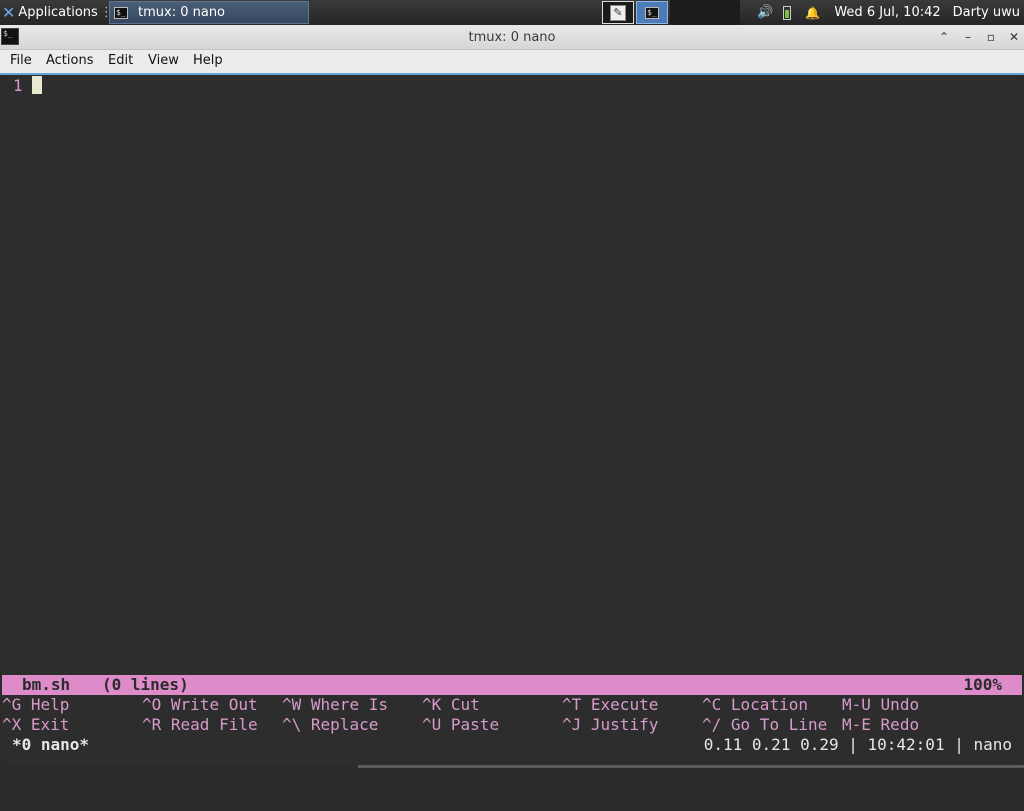  I want to click on window-titlebar: $_ tmux: 0 nano ⌃ – ▫ ✕, so click(512, 37).